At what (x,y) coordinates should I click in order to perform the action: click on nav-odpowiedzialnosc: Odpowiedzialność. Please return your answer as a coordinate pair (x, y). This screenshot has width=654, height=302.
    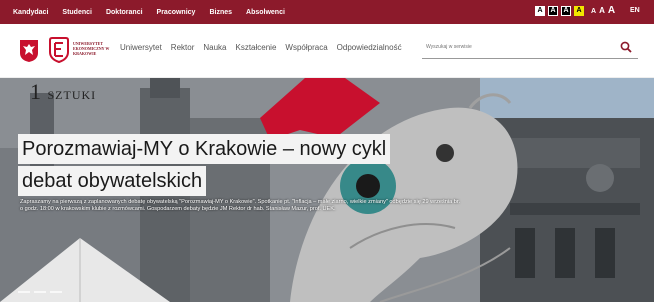
    Looking at the image, I should click on (369, 47).